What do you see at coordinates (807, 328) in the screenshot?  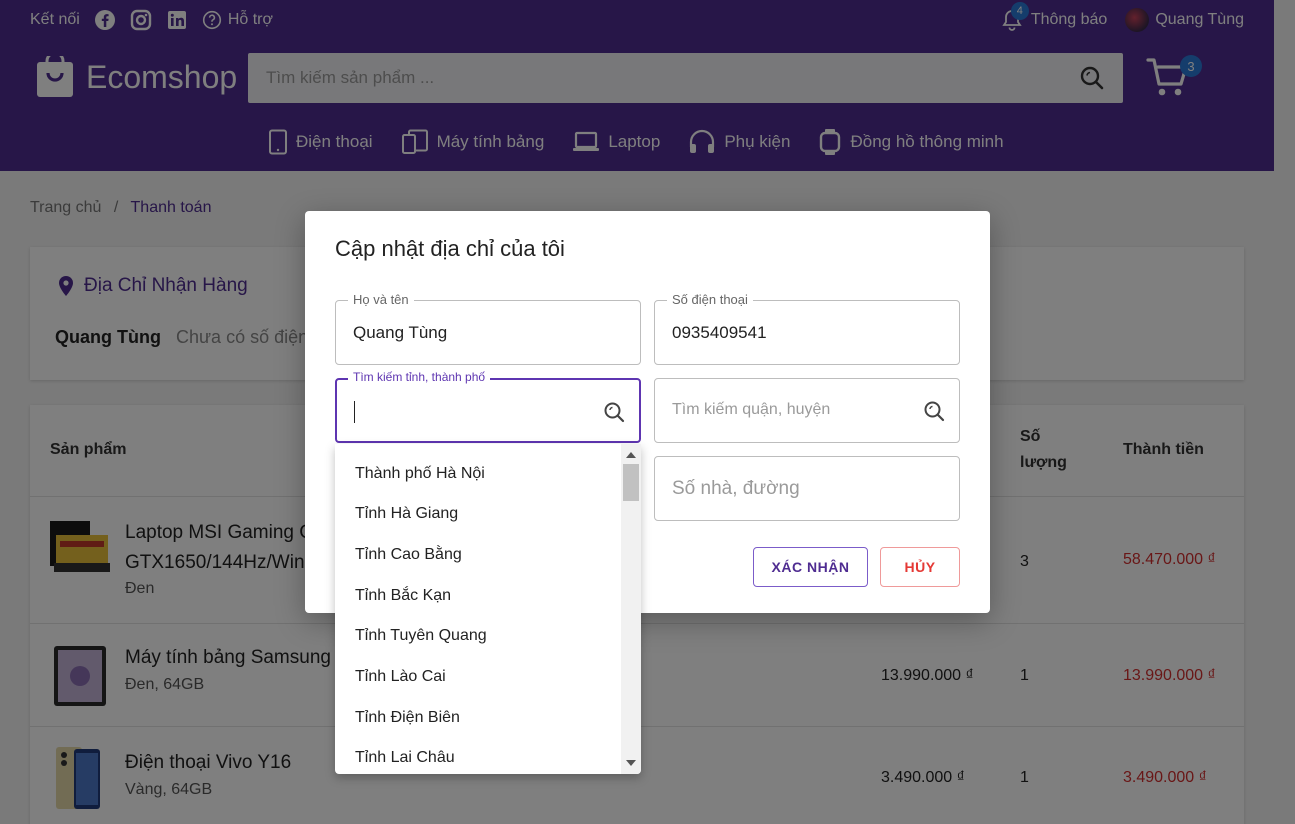 I see `phone-field: Số điện thoại 0935409541` at bounding box center [807, 328].